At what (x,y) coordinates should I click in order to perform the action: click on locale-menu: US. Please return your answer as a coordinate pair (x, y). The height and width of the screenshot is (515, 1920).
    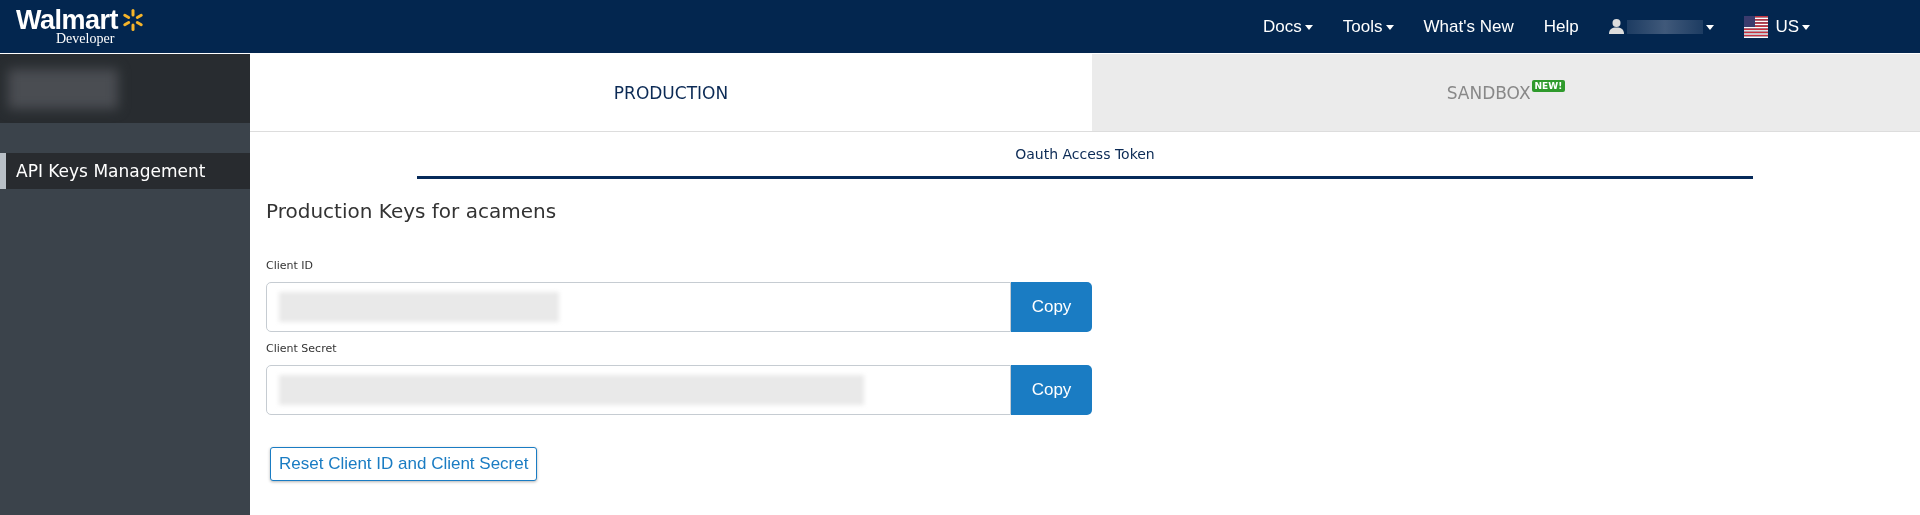
    Looking at the image, I should click on (1776, 26).